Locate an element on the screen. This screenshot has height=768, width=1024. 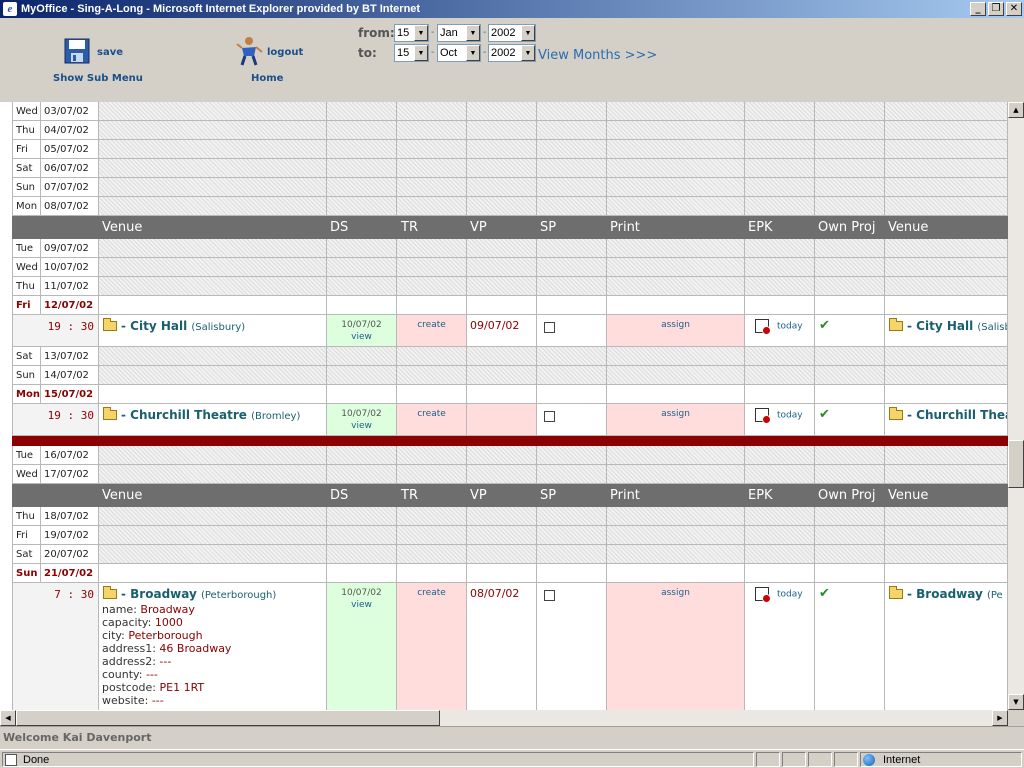
hscroll-thumb is located at coordinates (228, 718).